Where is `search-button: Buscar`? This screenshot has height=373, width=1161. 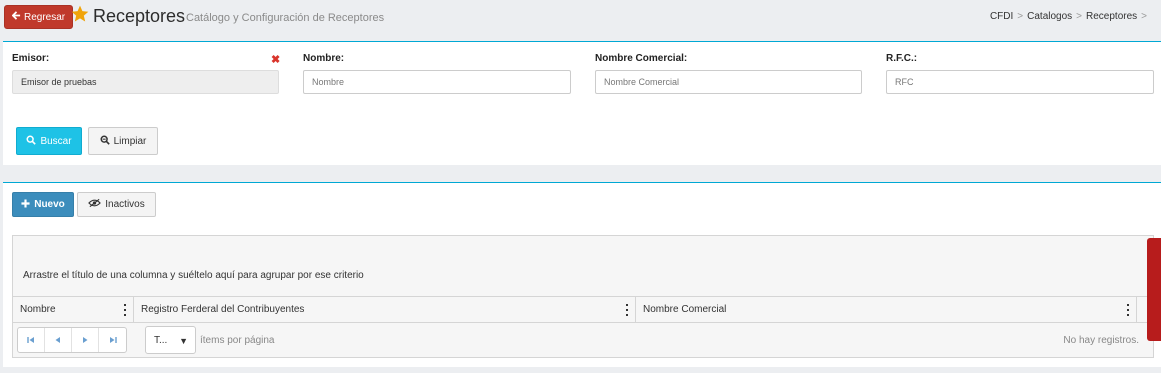 search-button: Buscar is located at coordinates (49, 141).